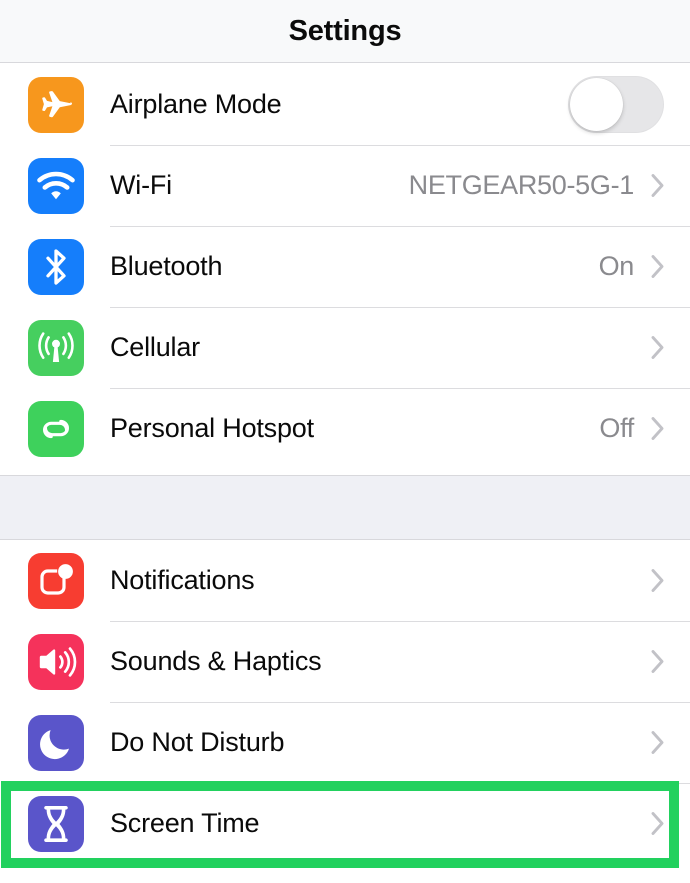 Image resolution: width=690 pixels, height=883 pixels. I want to click on settings-row-airplane-mode: Airplane Mode, so click(345, 104).